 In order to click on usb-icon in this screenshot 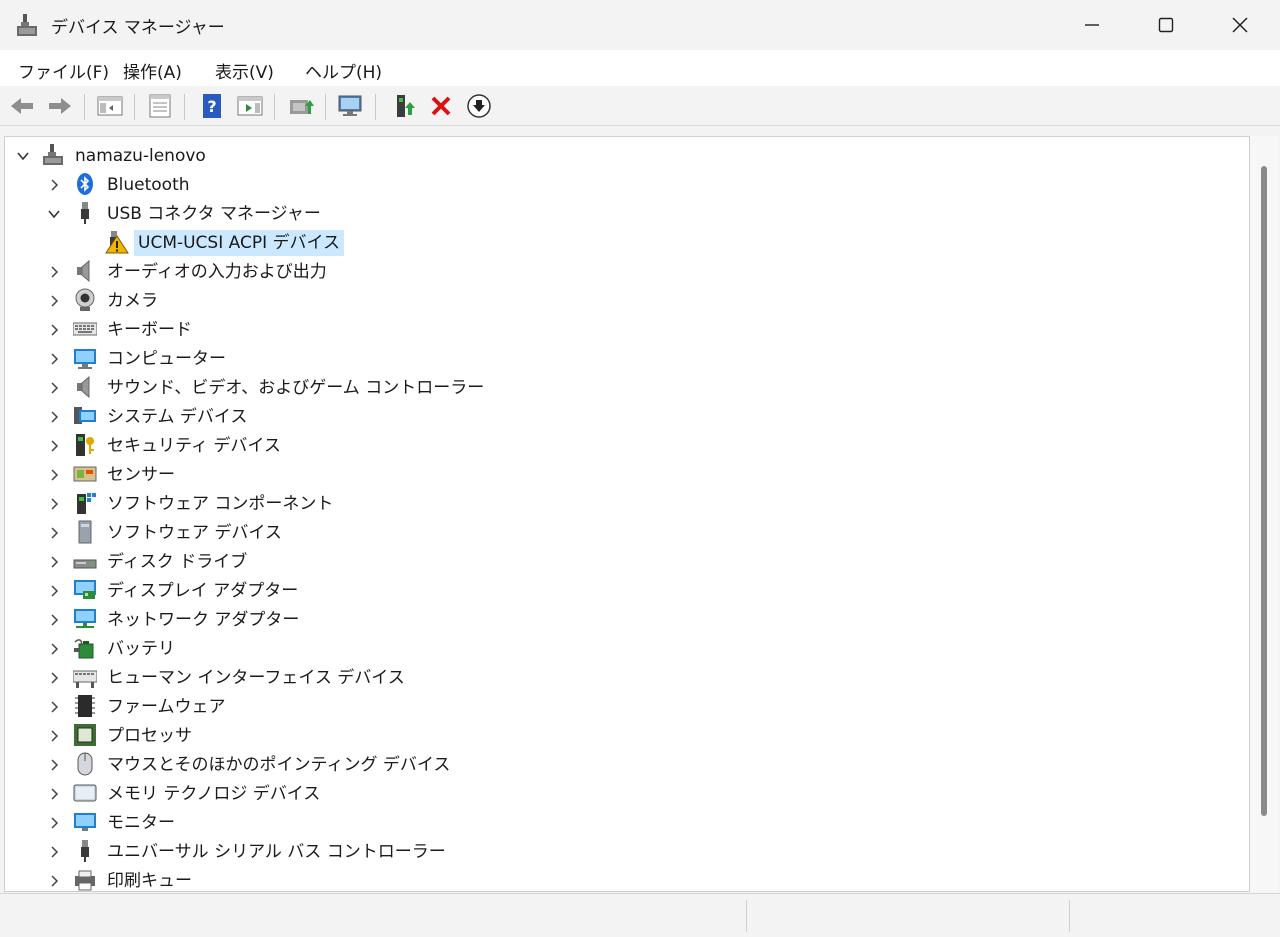, I will do `click(85, 851)`.